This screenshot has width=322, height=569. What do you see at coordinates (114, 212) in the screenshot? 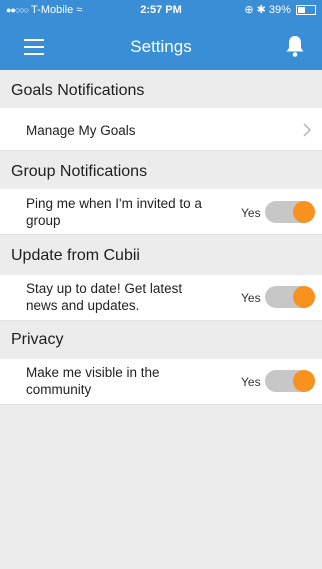
I see `ping-invite-label: Ping me when I'm invited to a group` at bounding box center [114, 212].